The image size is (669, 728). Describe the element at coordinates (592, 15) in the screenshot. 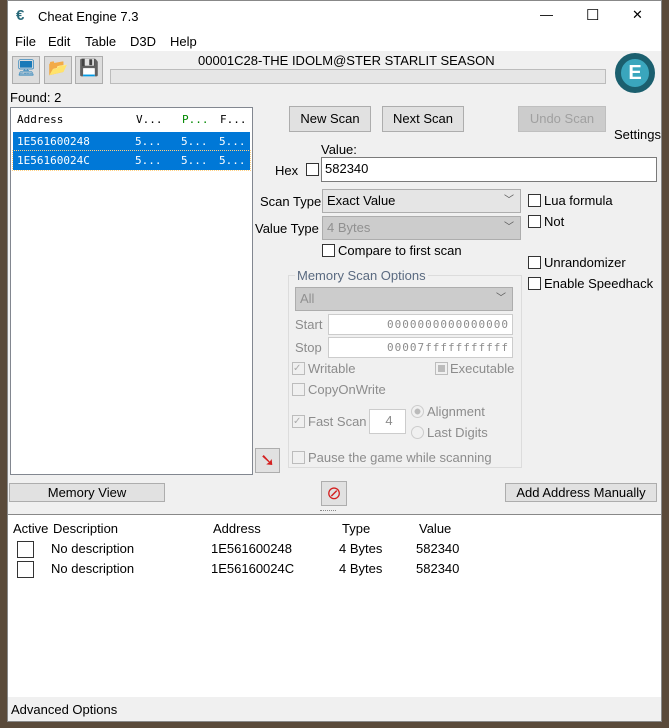

I see `maximize-button: ☐` at that location.